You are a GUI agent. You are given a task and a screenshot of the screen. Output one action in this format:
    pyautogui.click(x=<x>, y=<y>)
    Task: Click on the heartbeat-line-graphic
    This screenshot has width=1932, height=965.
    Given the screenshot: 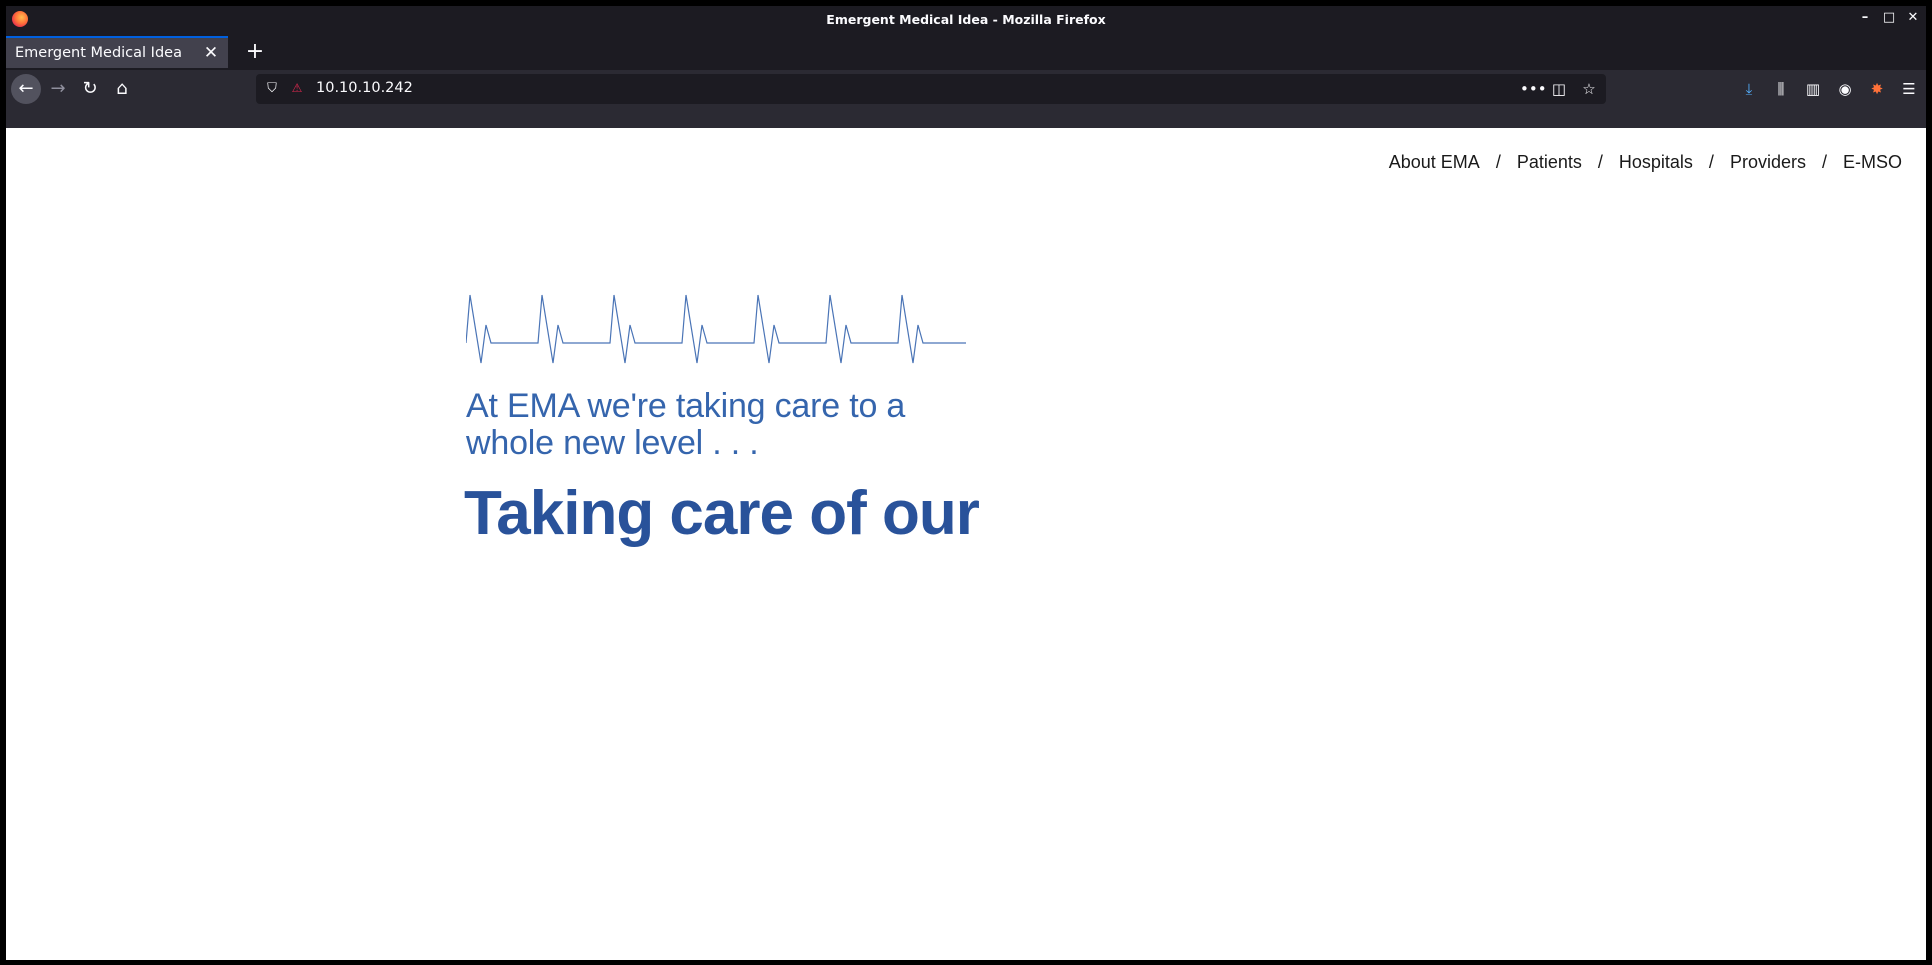 What is the action you would take?
    pyautogui.click(x=716, y=329)
    